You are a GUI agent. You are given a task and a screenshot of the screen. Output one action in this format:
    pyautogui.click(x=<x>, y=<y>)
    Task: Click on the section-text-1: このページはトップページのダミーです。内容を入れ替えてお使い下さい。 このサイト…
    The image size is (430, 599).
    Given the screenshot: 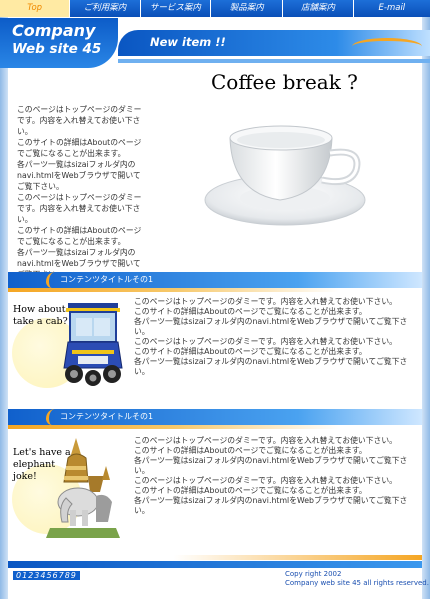 What is the action you would take?
    pyautogui.click(x=271, y=336)
    